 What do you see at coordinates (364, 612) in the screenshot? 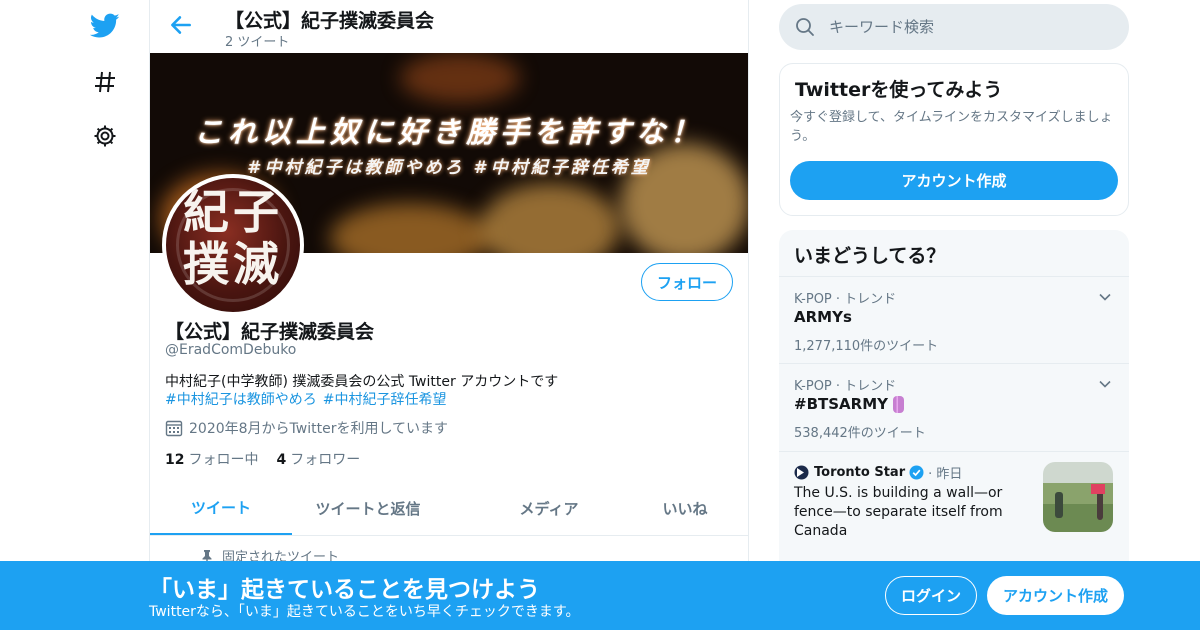
I see `bottom-bar-subtitle: Twitterなら、「いま」起きていることをいち早くチェックできます。` at bounding box center [364, 612].